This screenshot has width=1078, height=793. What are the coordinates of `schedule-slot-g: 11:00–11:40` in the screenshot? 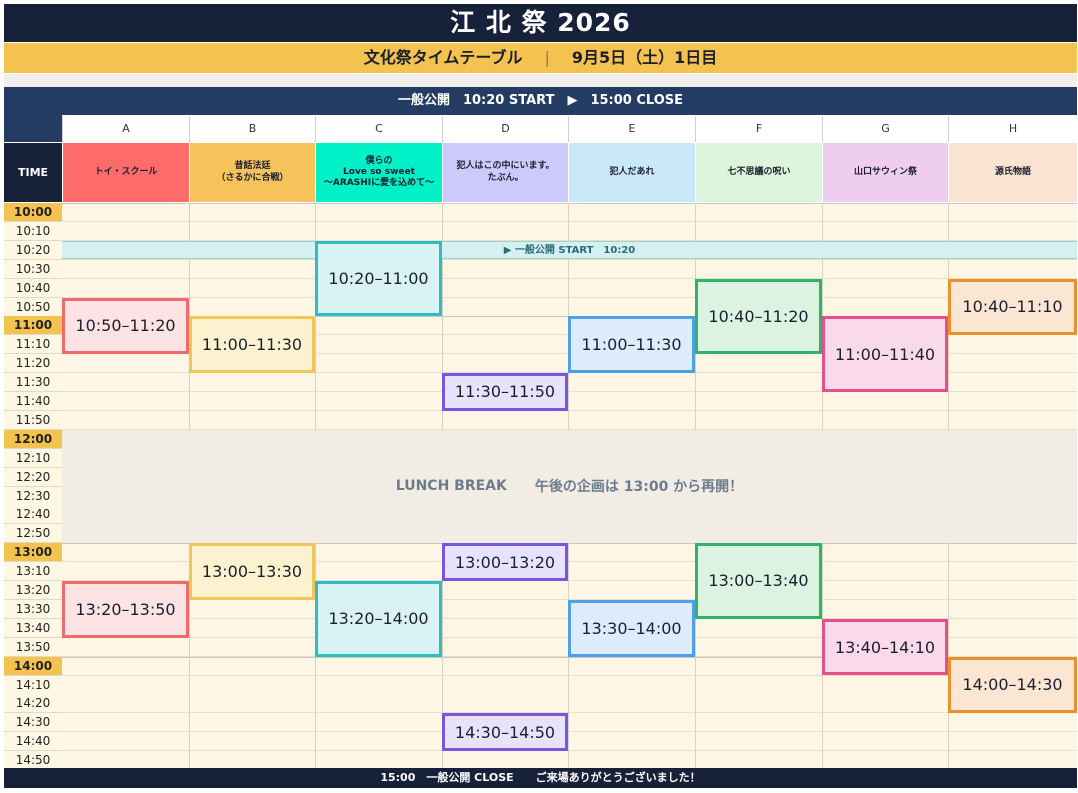 It's located at (885, 354).